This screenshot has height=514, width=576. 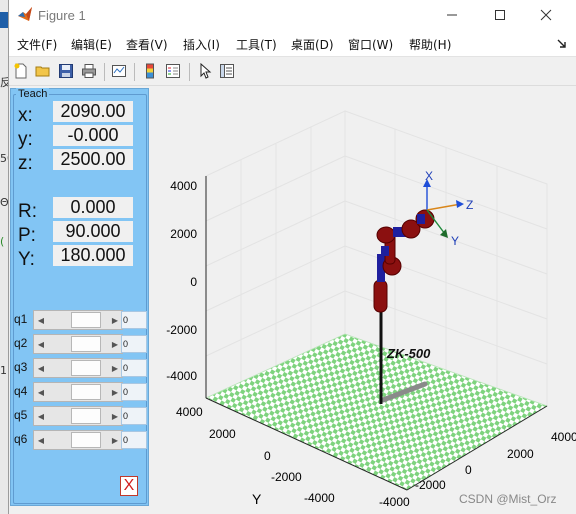 I want to click on joint-q4-slider: ◀ ▶, so click(x=78, y=392).